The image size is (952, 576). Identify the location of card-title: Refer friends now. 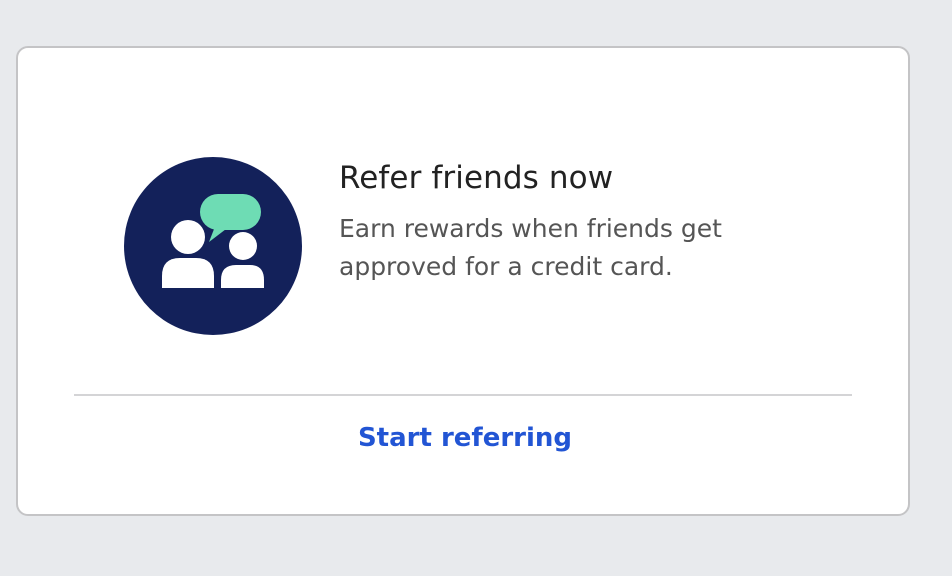
(476, 178).